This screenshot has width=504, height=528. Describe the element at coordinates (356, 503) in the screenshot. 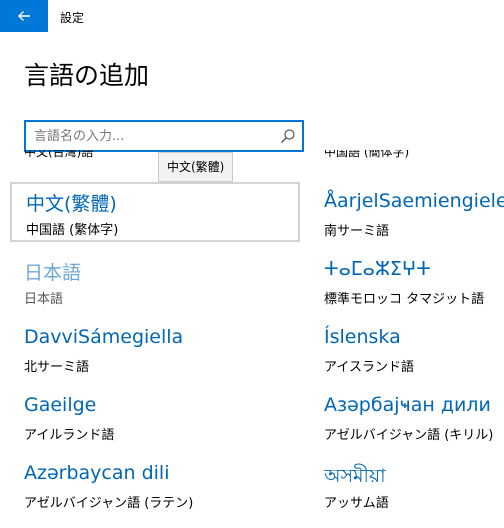

I see `language-description: アッサム語` at that location.